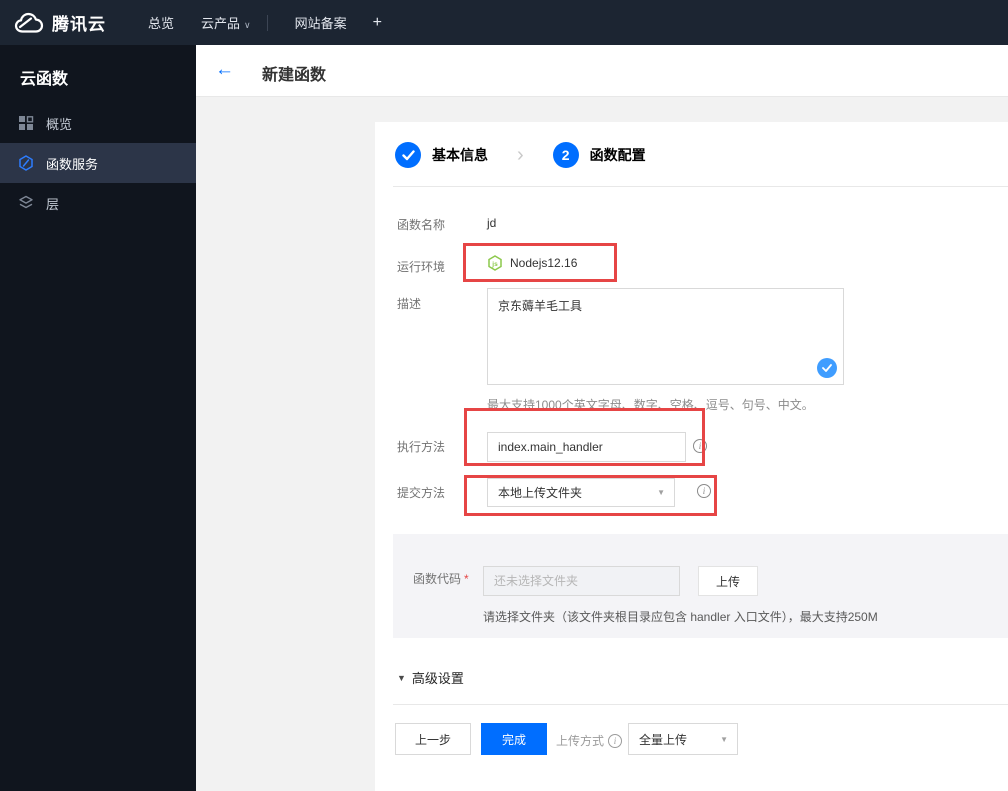  I want to click on description-field-wrap: 京东薅羊毛工具, so click(665, 336).